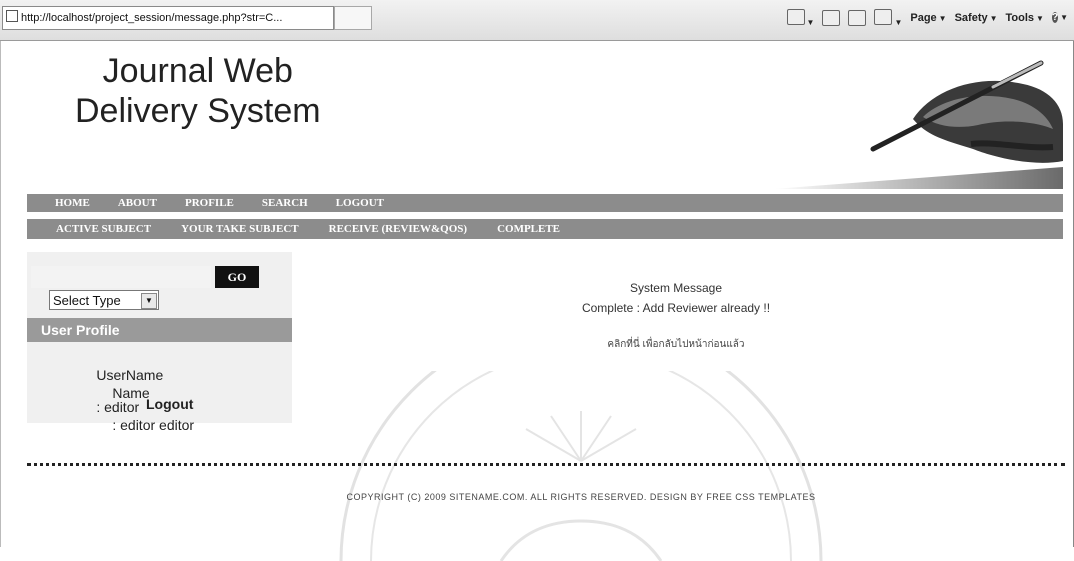 This screenshot has width=1074, height=561. I want to click on sidebar-logout-link: Logout, so click(169, 404).